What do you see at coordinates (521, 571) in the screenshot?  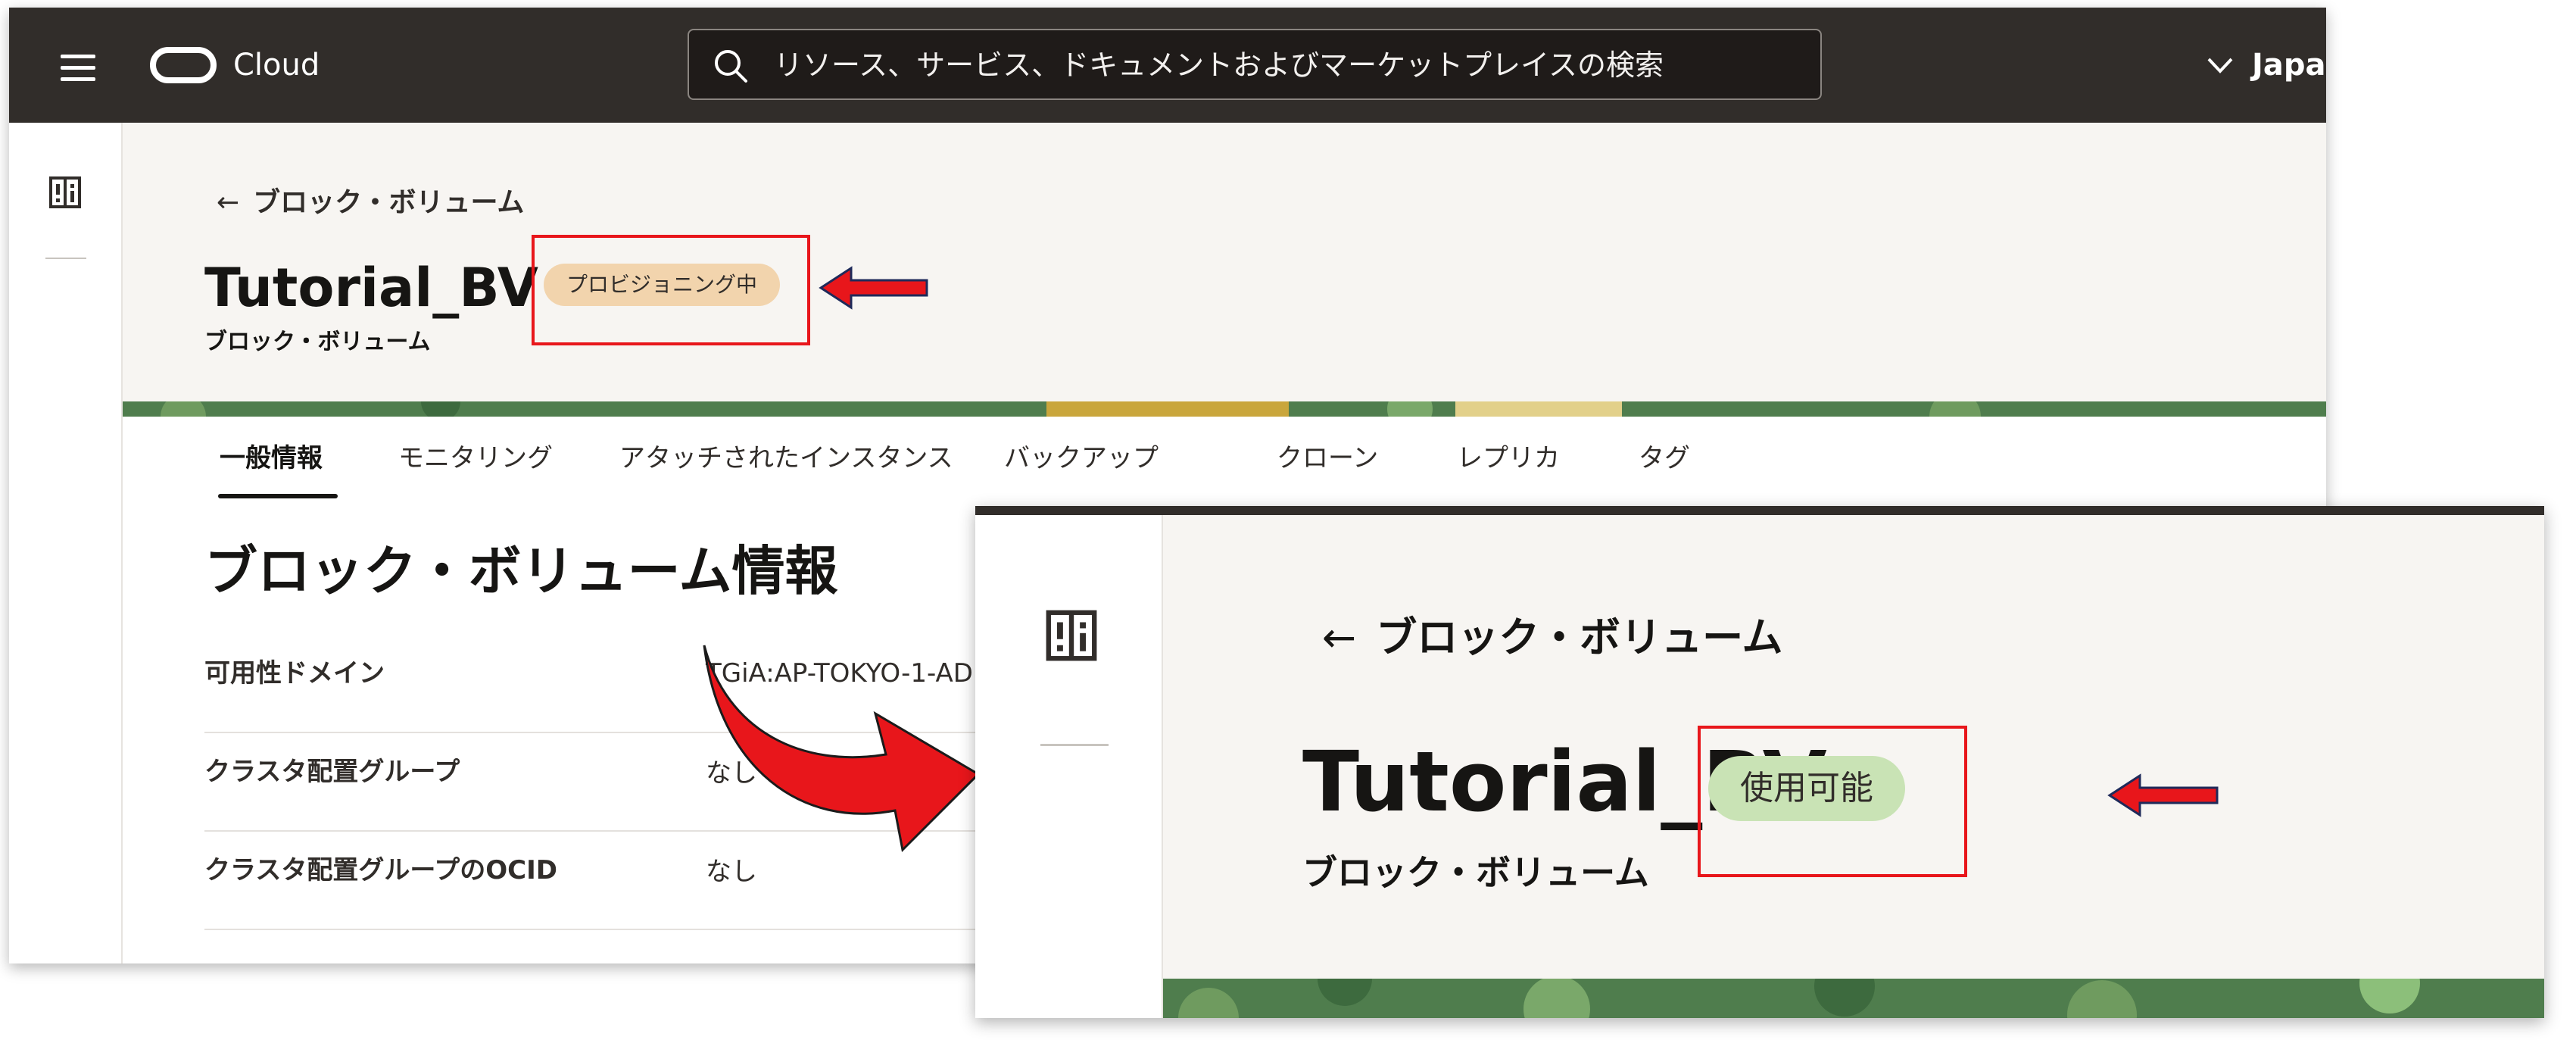 I see `section-title: ブロック・ボリューム情報` at bounding box center [521, 571].